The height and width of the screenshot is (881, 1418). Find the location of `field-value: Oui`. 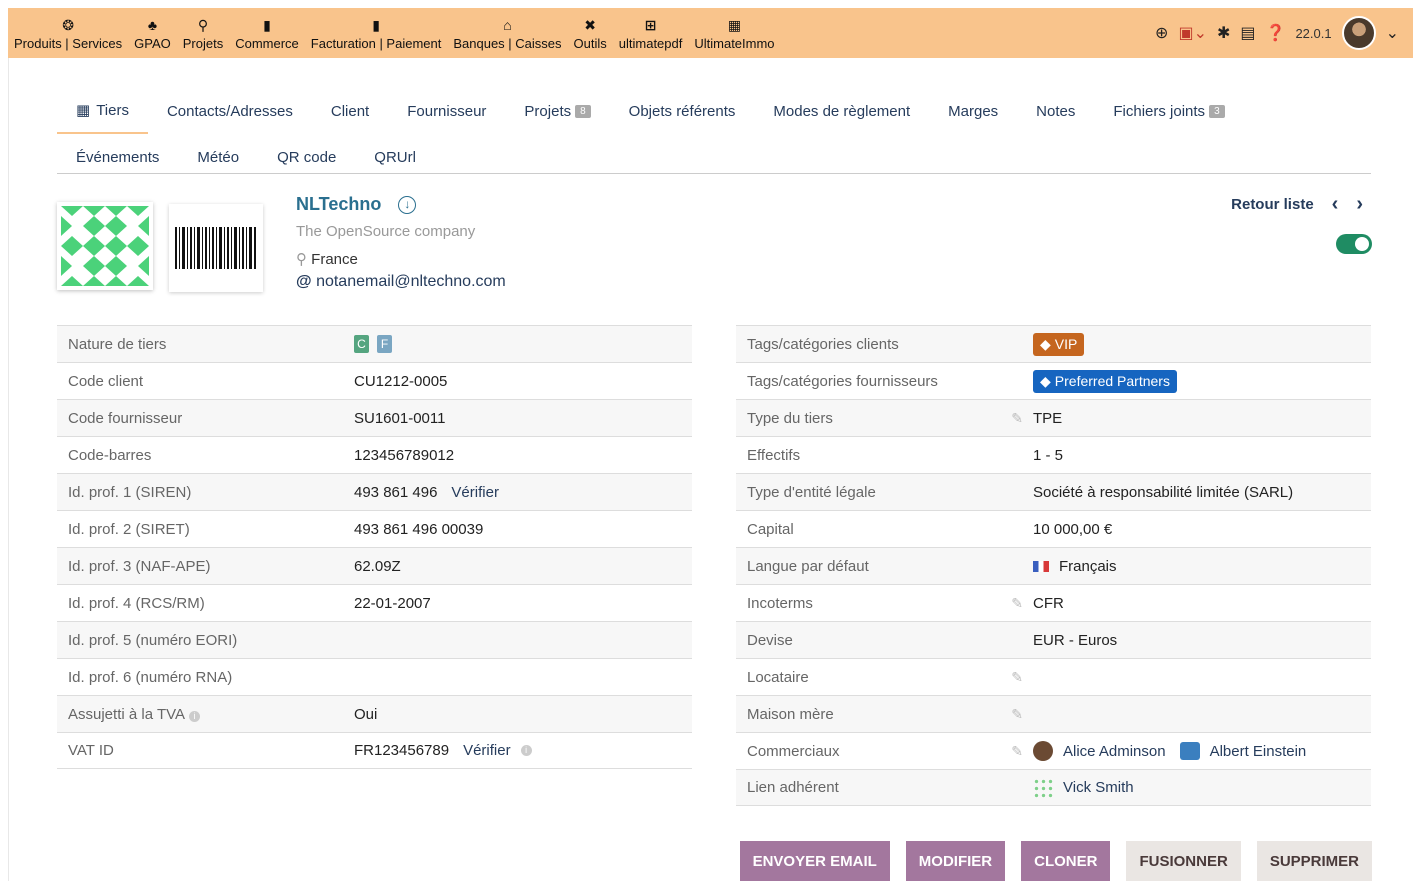

field-value: Oui is located at coordinates (365, 714).